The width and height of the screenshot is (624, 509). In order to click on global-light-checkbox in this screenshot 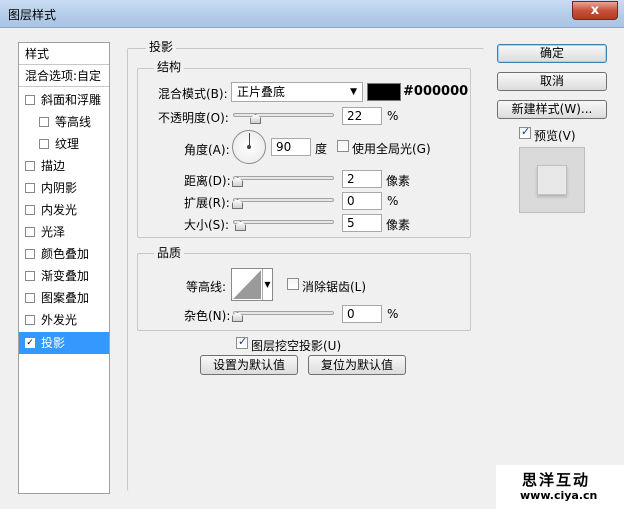, I will do `click(343, 146)`.